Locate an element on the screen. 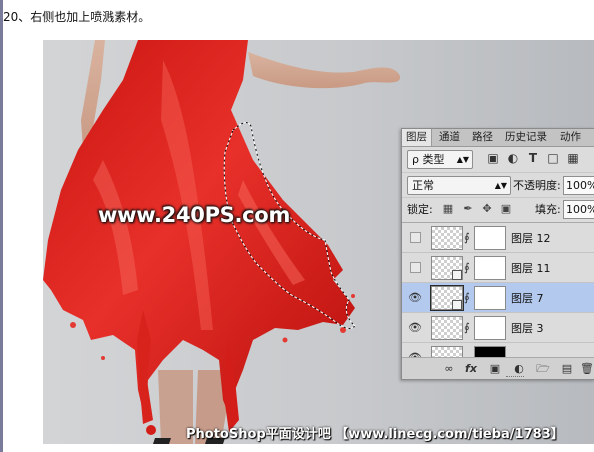 The image size is (594, 452). fx-icon: fx is located at coordinates (471, 368).